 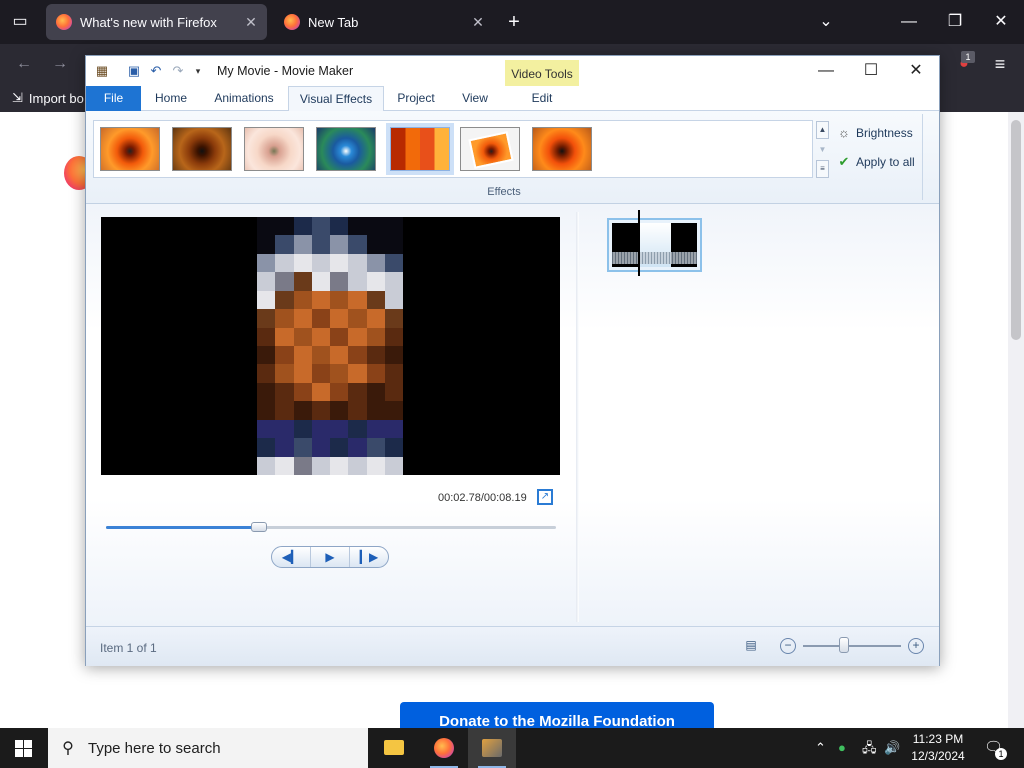 I want to click on chevron-down-icon: ⌄, so click(x=826, y=22).